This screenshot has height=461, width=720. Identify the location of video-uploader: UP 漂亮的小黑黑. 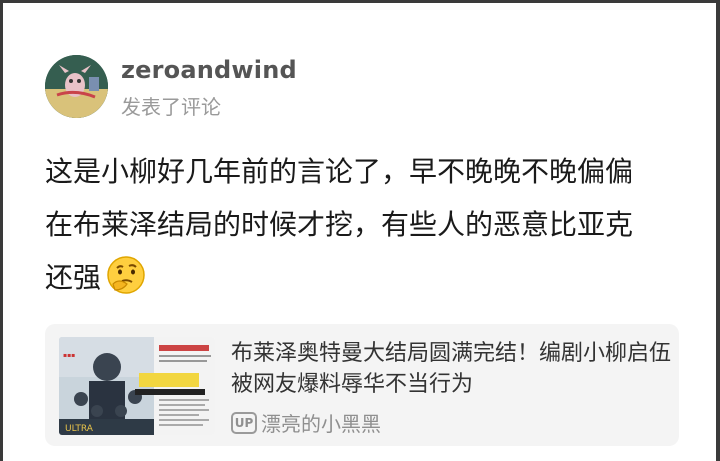
(306, 422).